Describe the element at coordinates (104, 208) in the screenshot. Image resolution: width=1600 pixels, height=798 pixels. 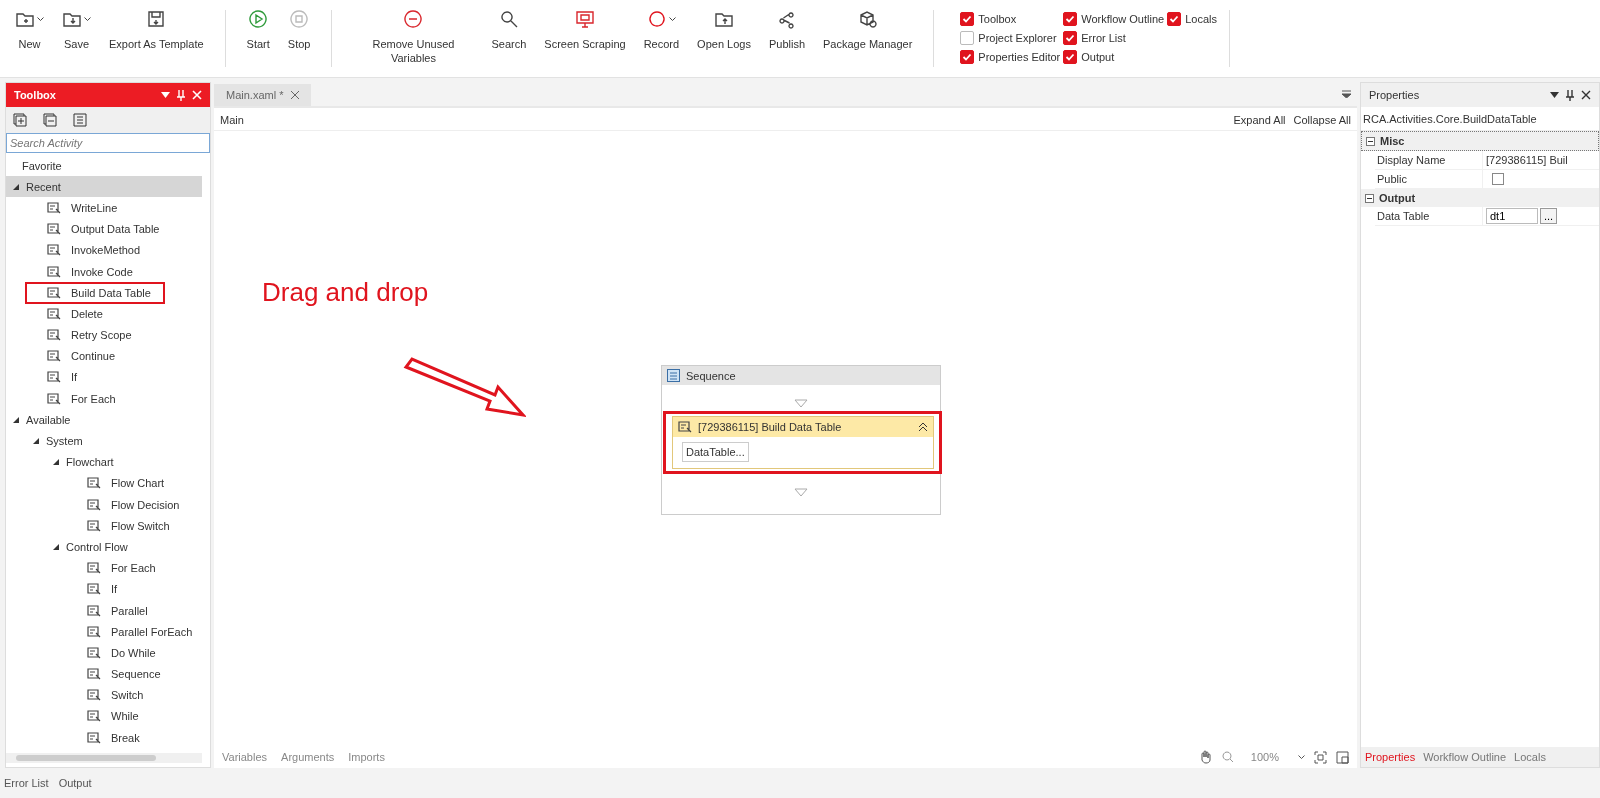
I see `tree-item: WriteLine` at that location.